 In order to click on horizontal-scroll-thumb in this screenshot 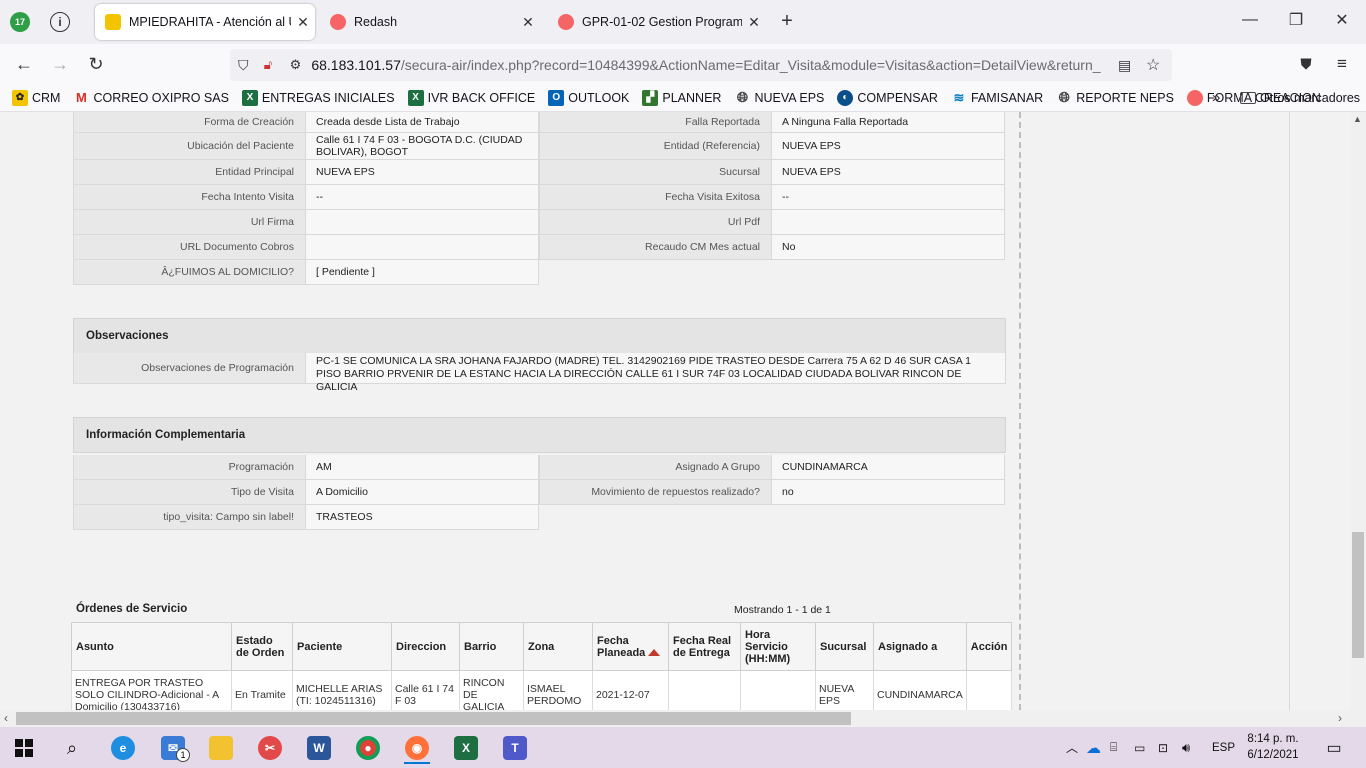, I will do `click(433, 718)`.